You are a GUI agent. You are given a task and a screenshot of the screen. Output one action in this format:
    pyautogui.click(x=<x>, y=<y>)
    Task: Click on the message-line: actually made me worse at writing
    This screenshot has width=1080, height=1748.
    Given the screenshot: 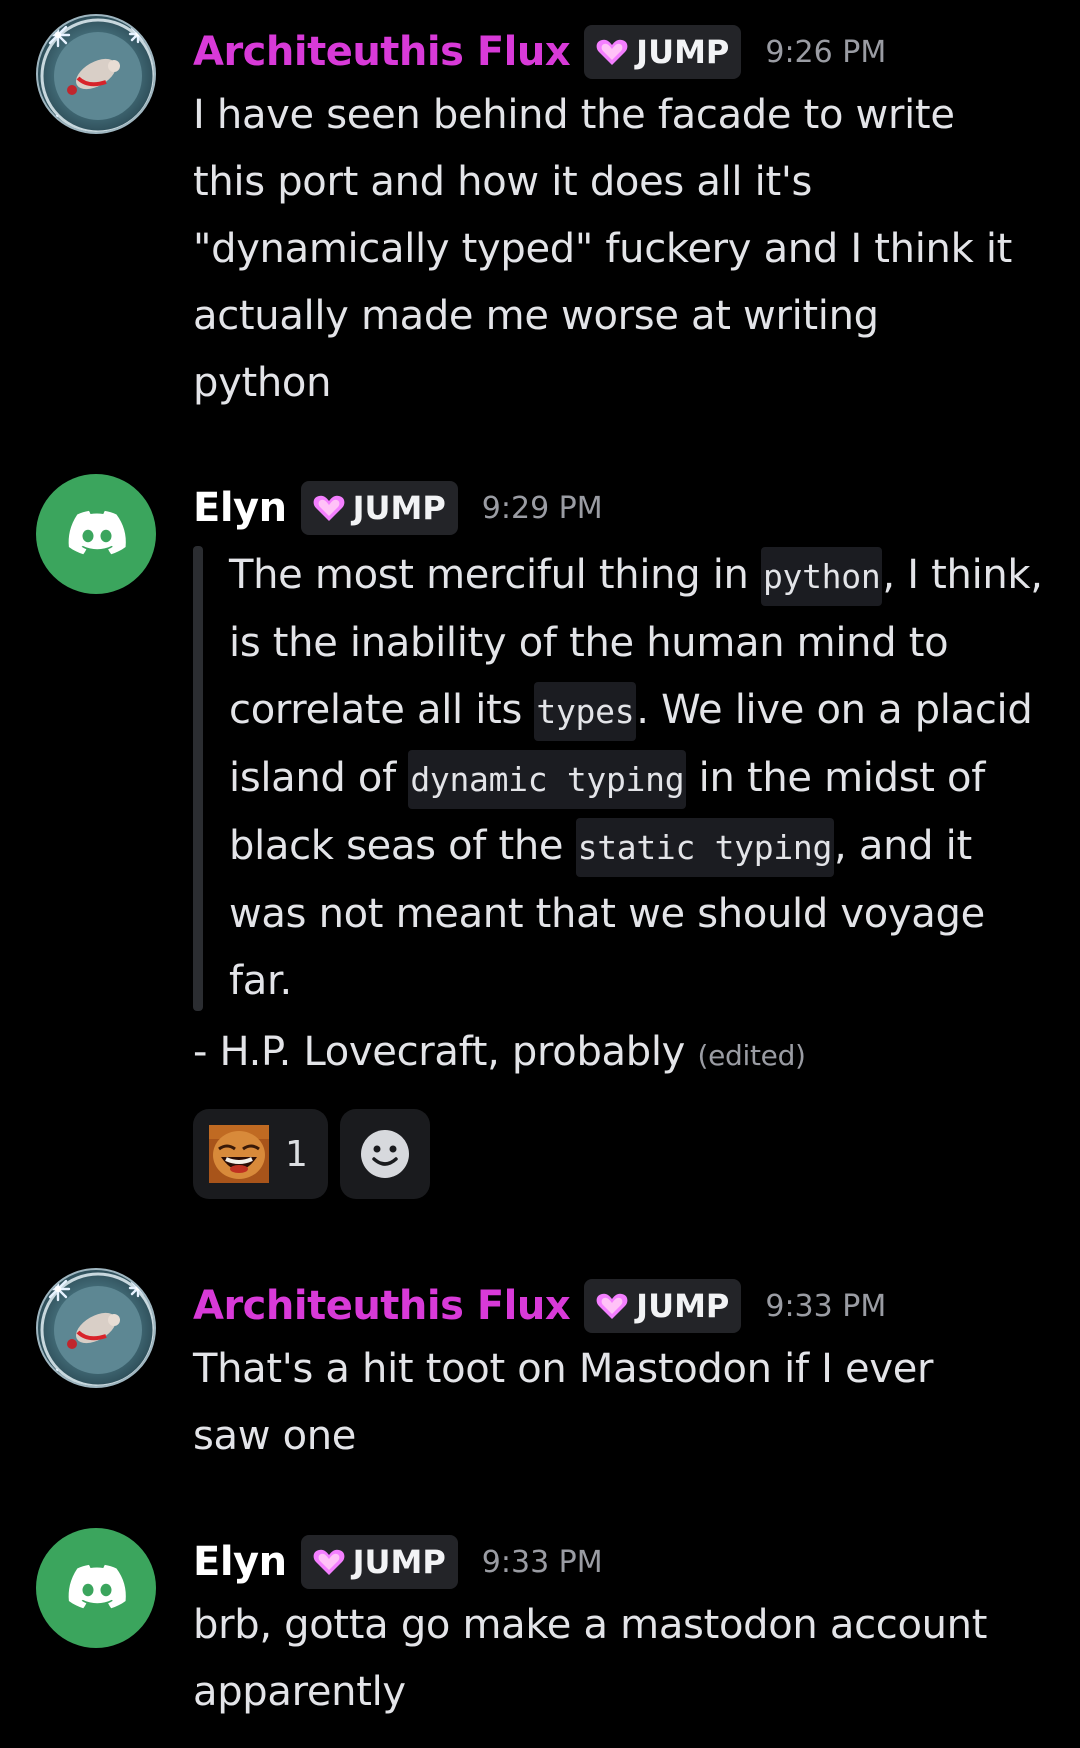 What is the action you would take?
    pyautogui.click(x=536, y=316)
    